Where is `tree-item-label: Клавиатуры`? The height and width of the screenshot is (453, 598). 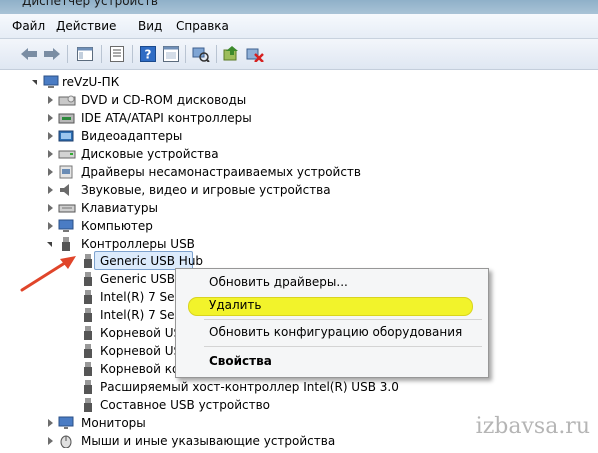
tree-item-label: Клавиатуры is located at coordinates (119, 208).